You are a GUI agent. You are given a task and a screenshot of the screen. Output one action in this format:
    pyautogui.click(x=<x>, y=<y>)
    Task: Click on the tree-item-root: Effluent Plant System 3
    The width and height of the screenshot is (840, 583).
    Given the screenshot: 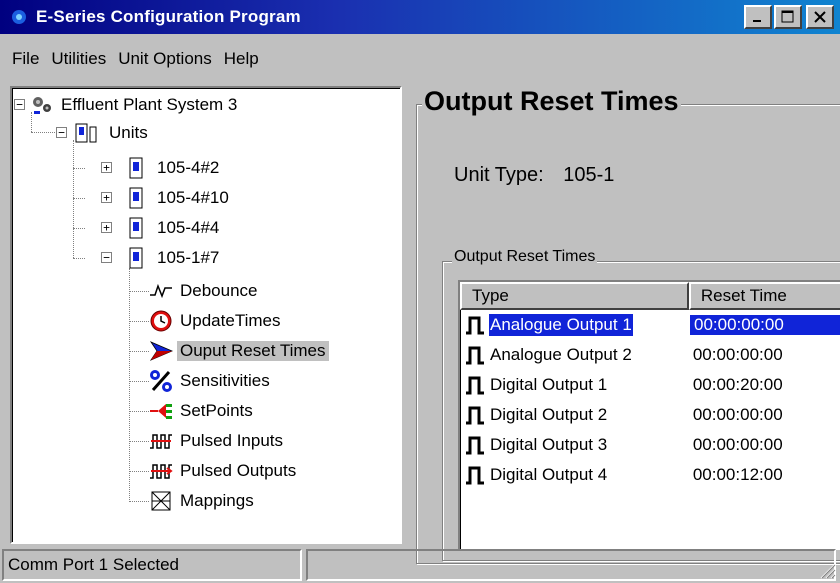 What is the action you would take?
    pyautogui.click(x=135, y=105)
    